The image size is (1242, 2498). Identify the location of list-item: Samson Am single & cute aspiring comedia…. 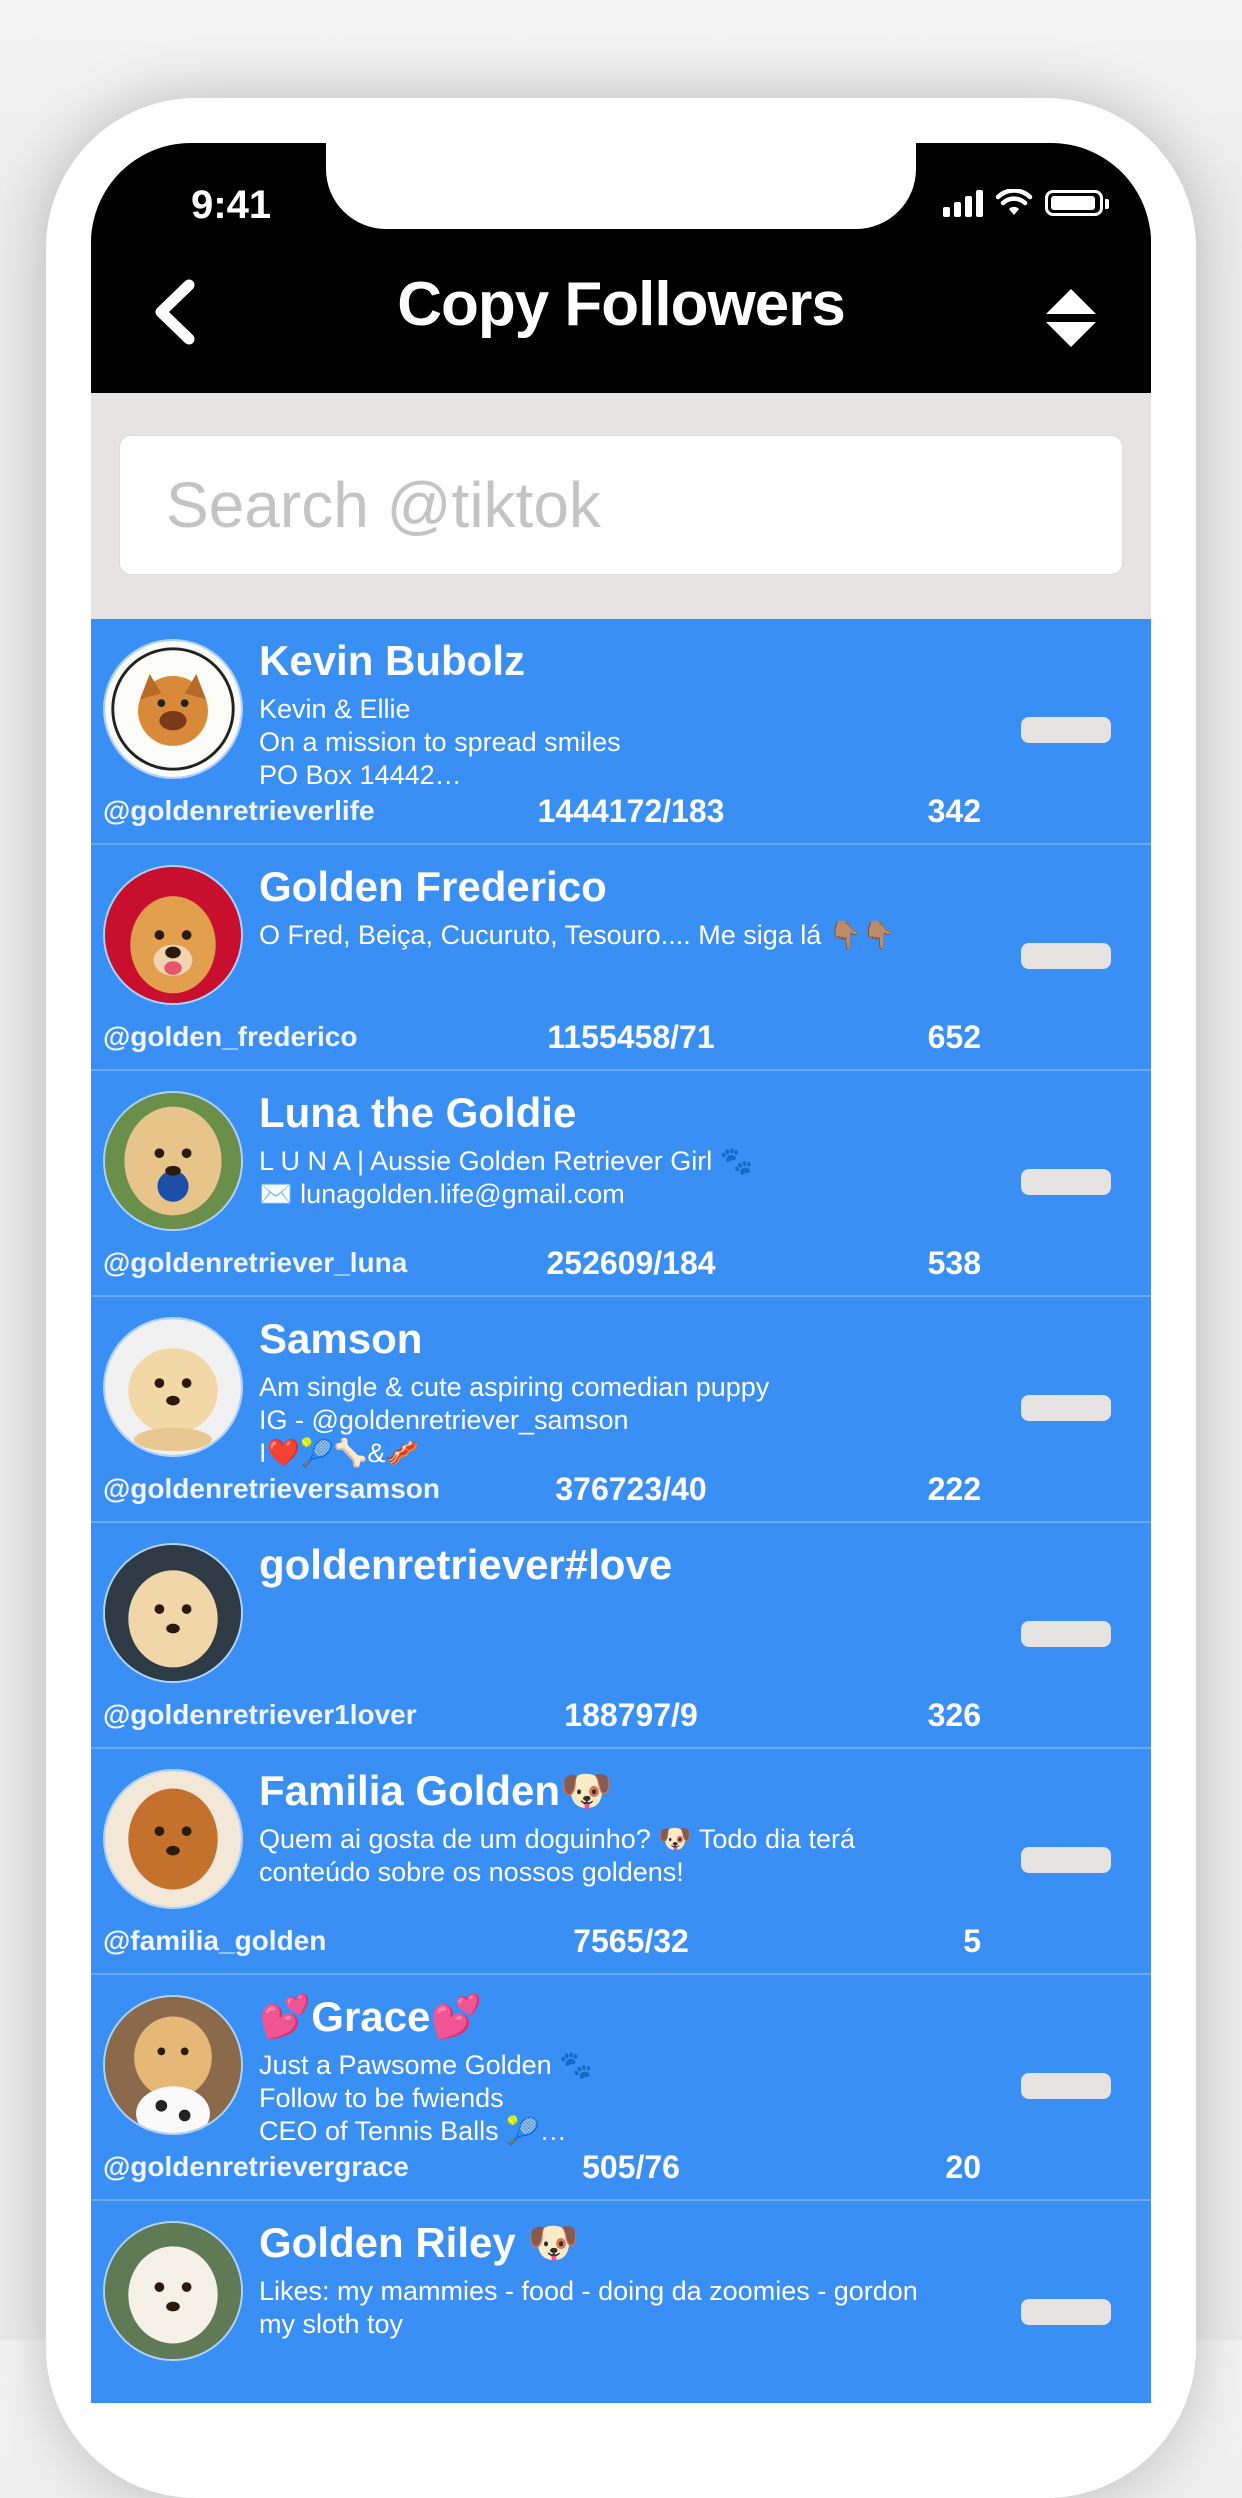
(621, 1410).